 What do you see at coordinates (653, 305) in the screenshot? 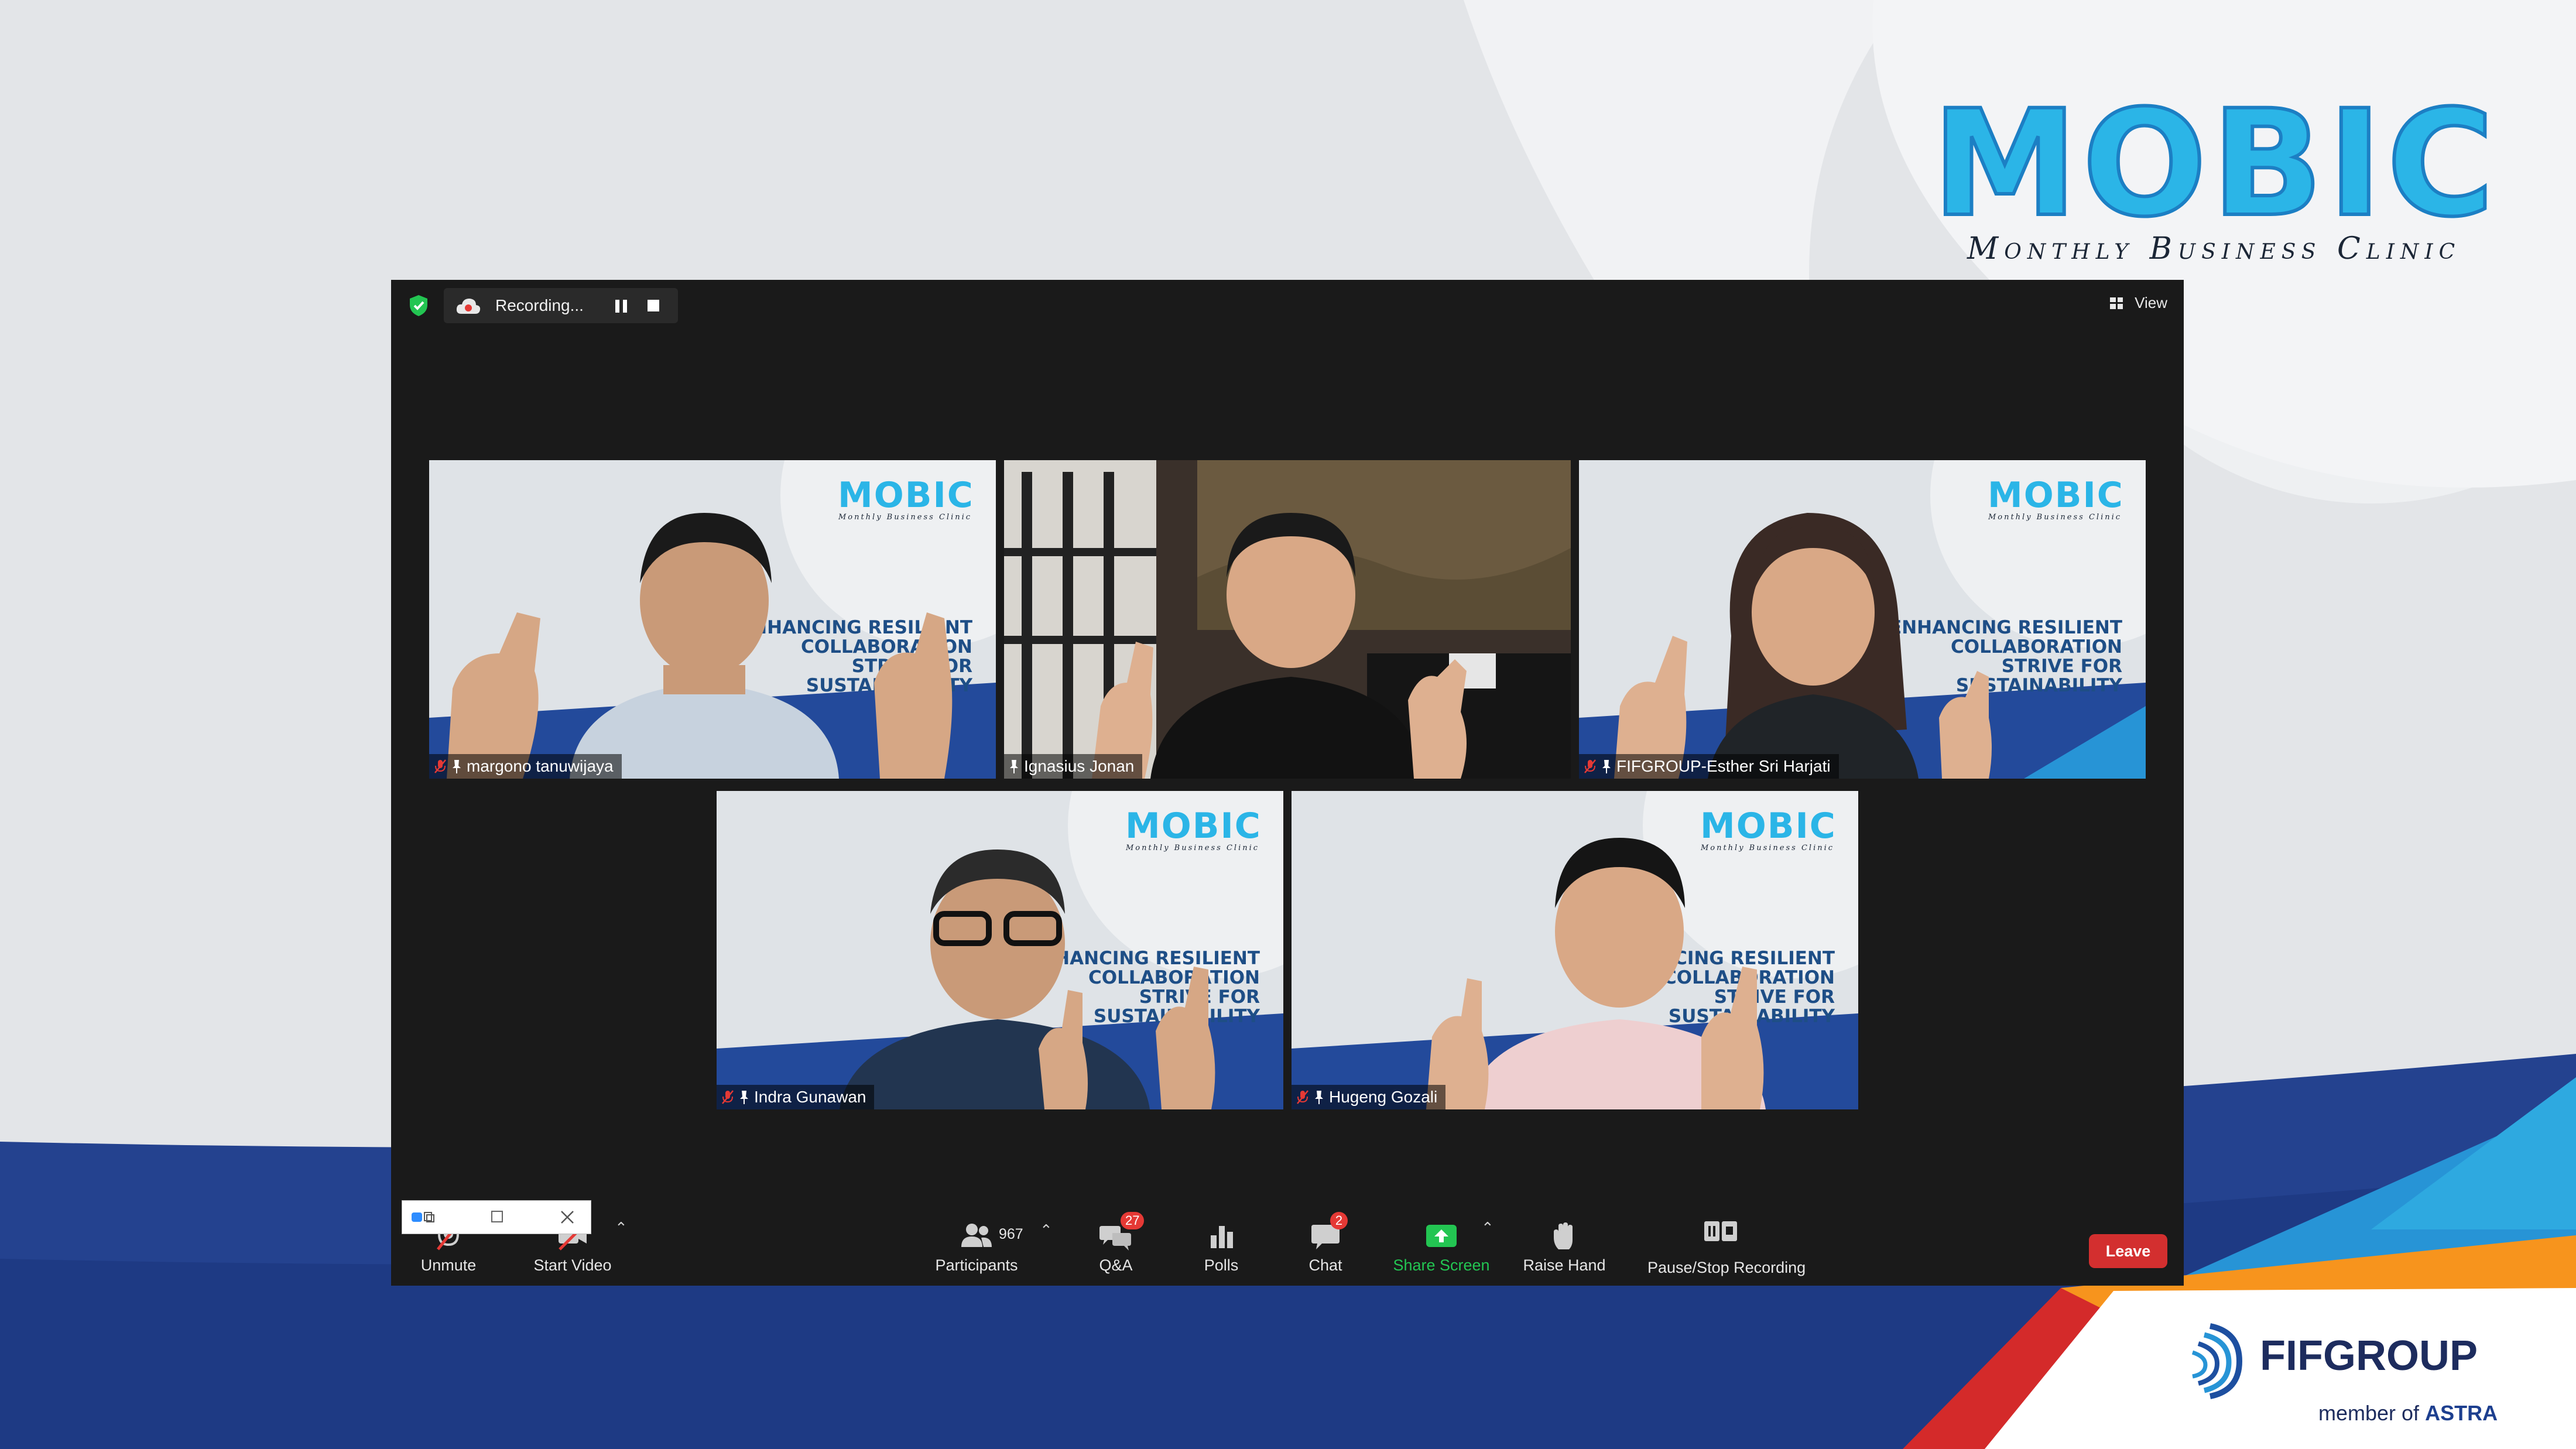
I see `stop-recording-icon` at bounding box center [653, 305].